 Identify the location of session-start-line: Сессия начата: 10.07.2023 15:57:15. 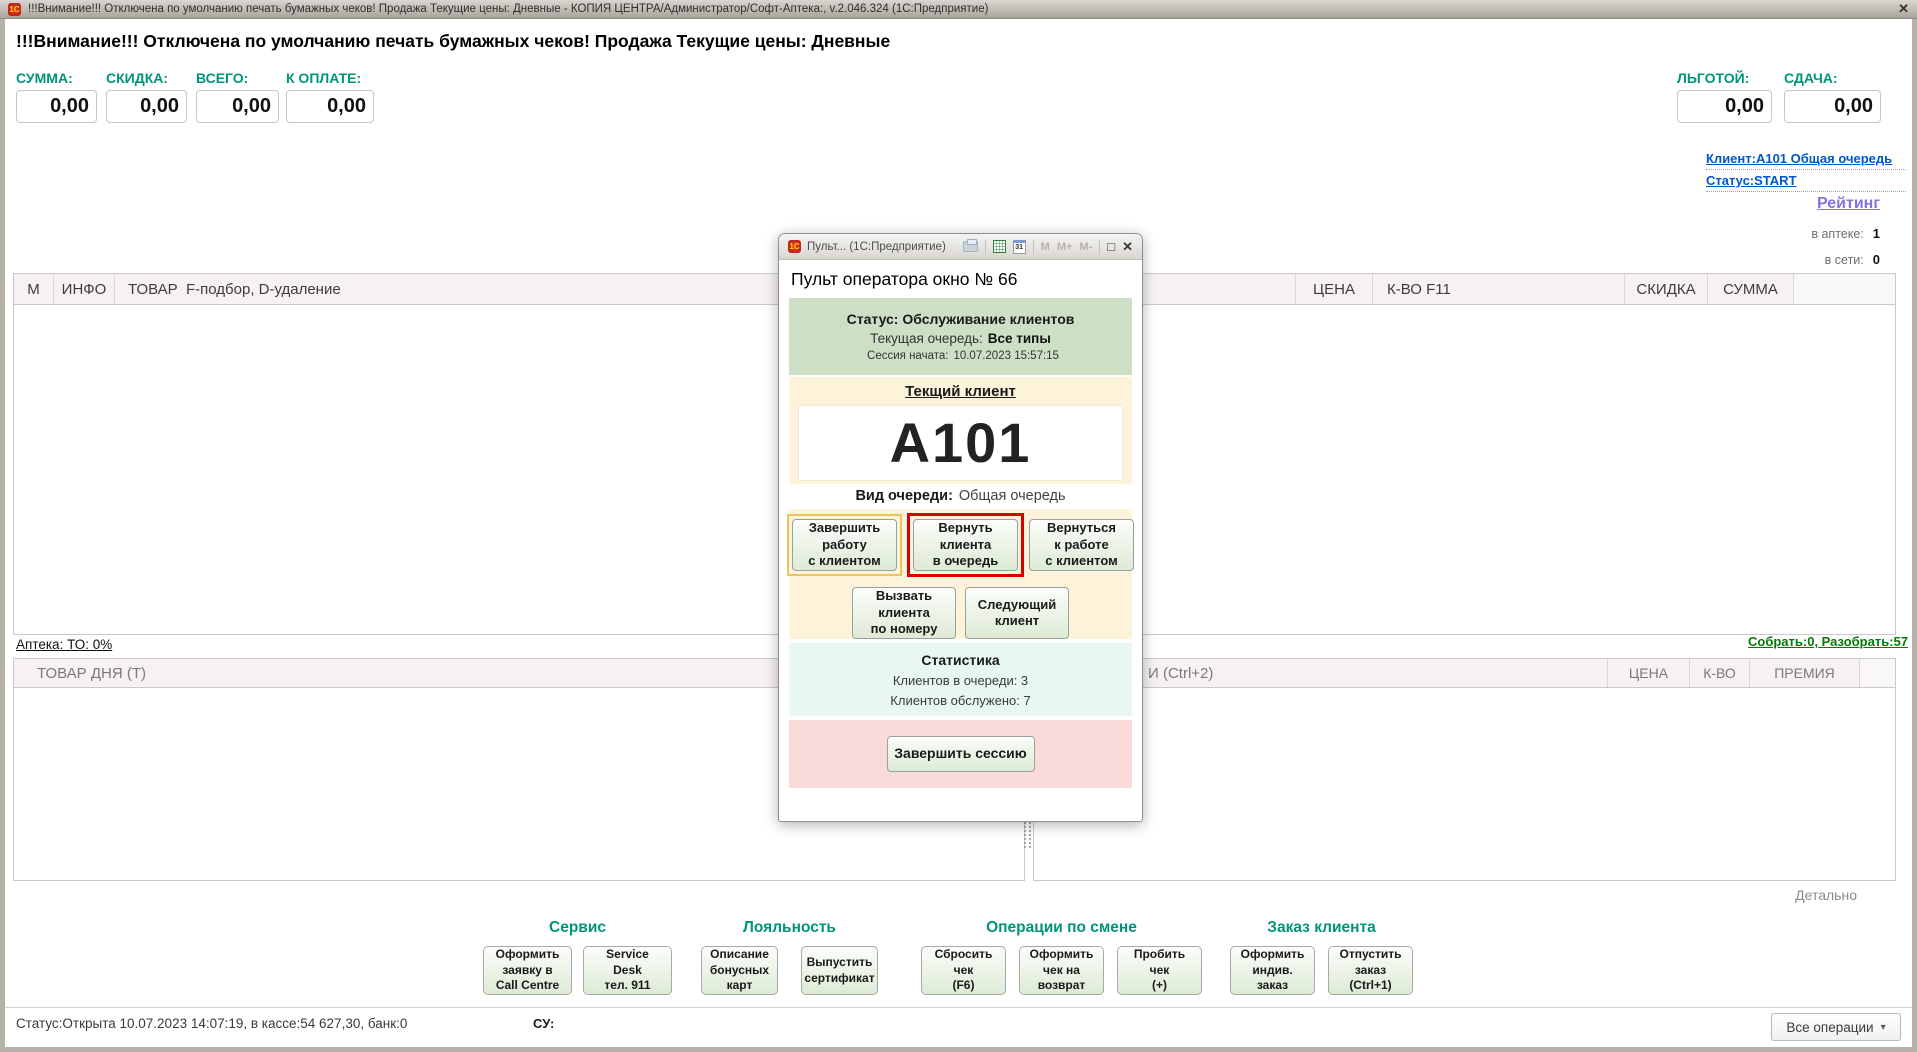
(960, 356).